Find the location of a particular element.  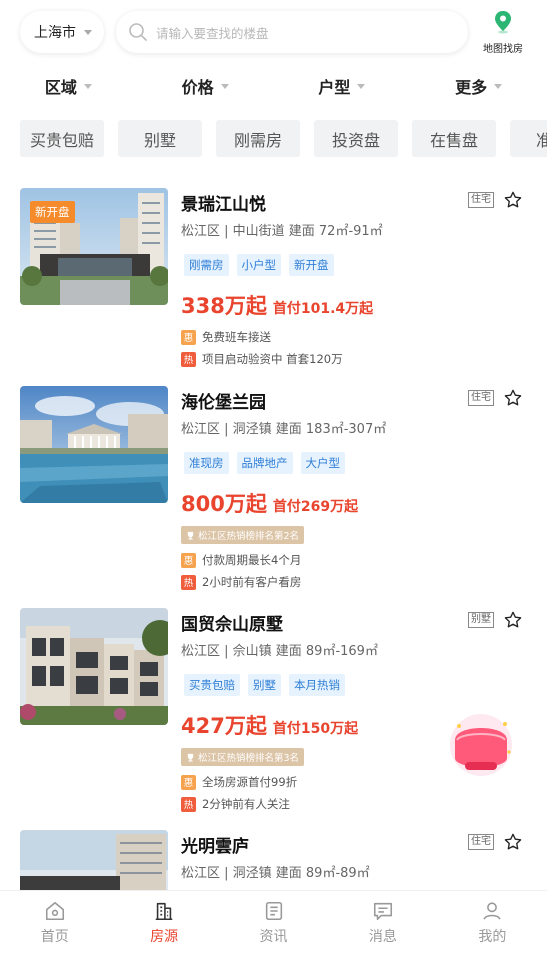

ranking-text: 松江区热销榜排名第3名 is located at coordinates (249, 758).